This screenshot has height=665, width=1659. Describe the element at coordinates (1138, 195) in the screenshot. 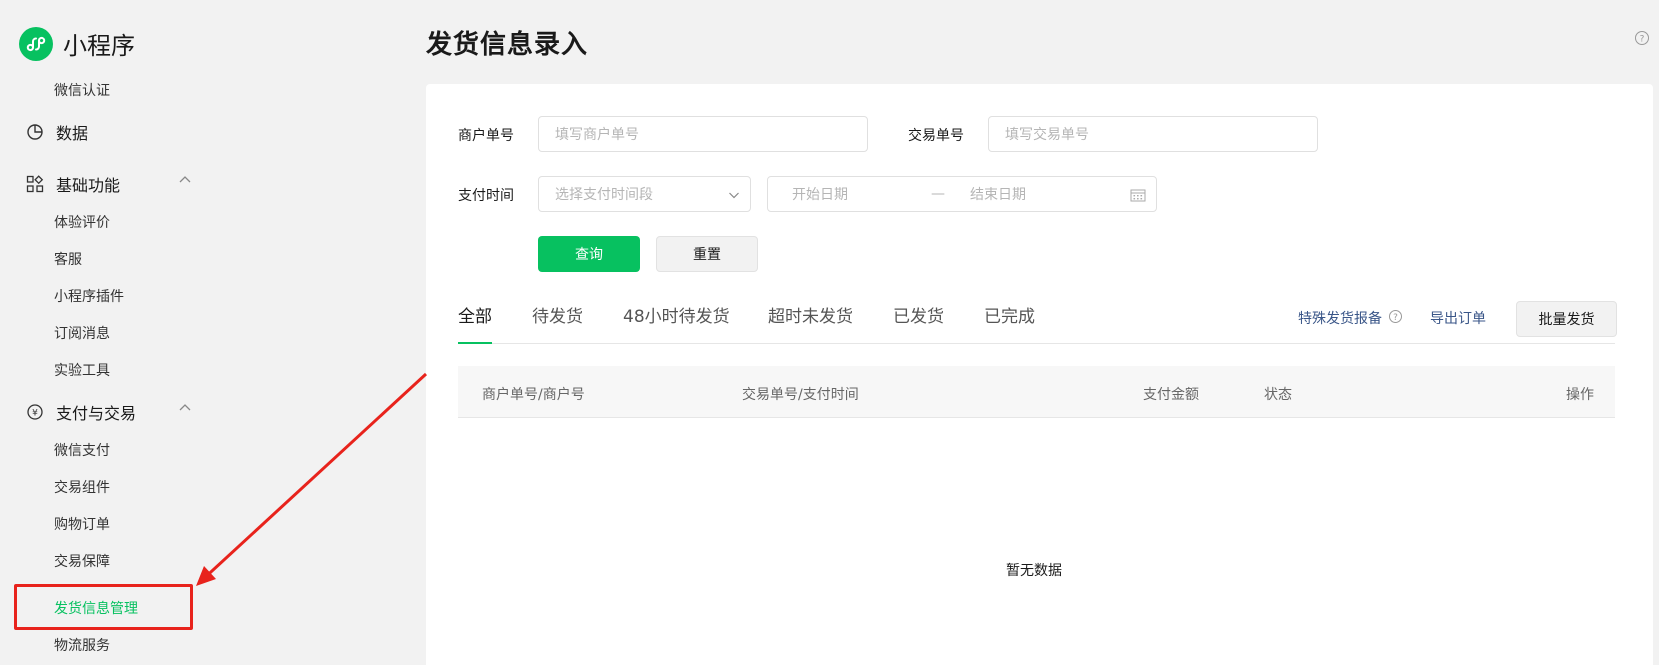

I see `calendar-icon` at that location.